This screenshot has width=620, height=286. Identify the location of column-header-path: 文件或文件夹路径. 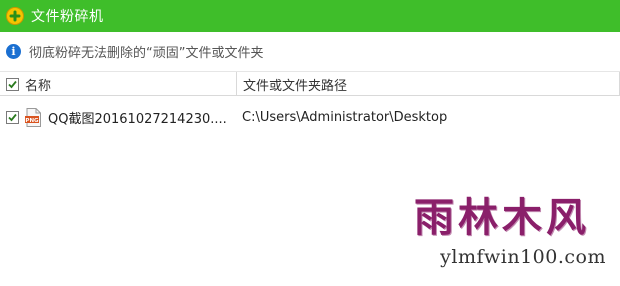
(428, 84).